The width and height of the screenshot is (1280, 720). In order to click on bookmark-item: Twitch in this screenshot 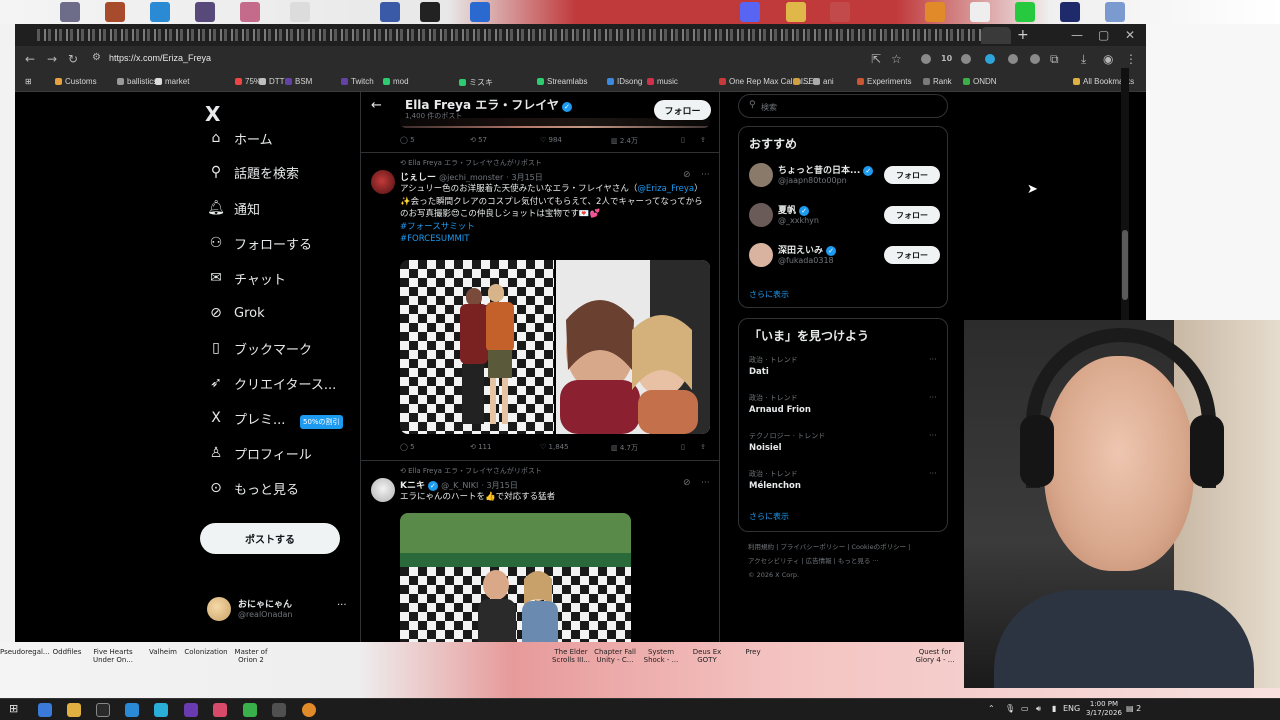, I will do `click(357, 81)`.